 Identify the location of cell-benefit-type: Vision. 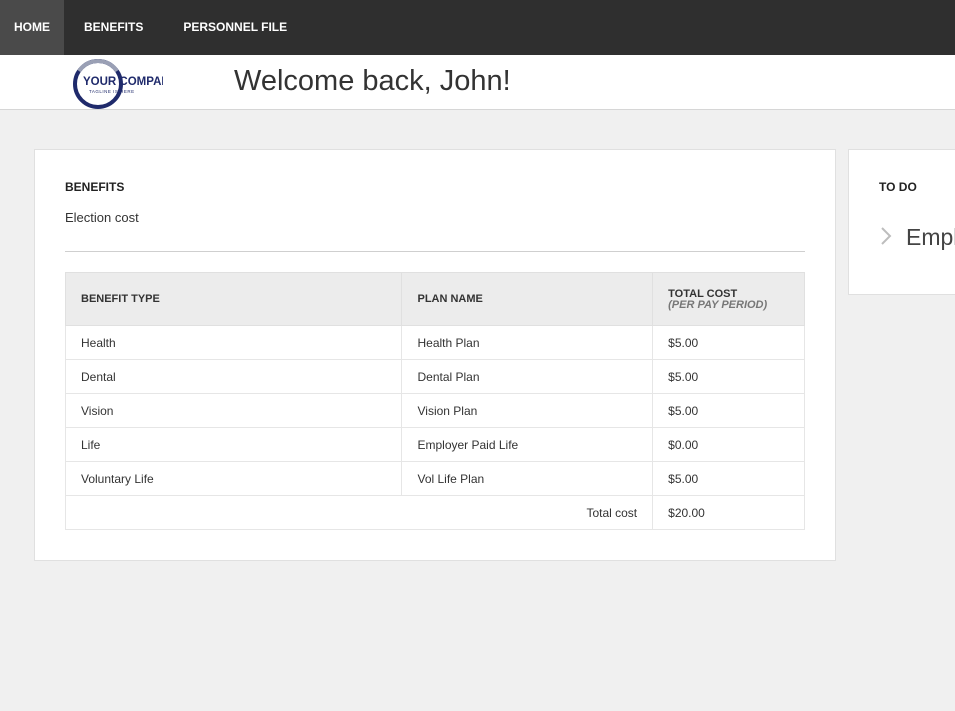
(233, 410).